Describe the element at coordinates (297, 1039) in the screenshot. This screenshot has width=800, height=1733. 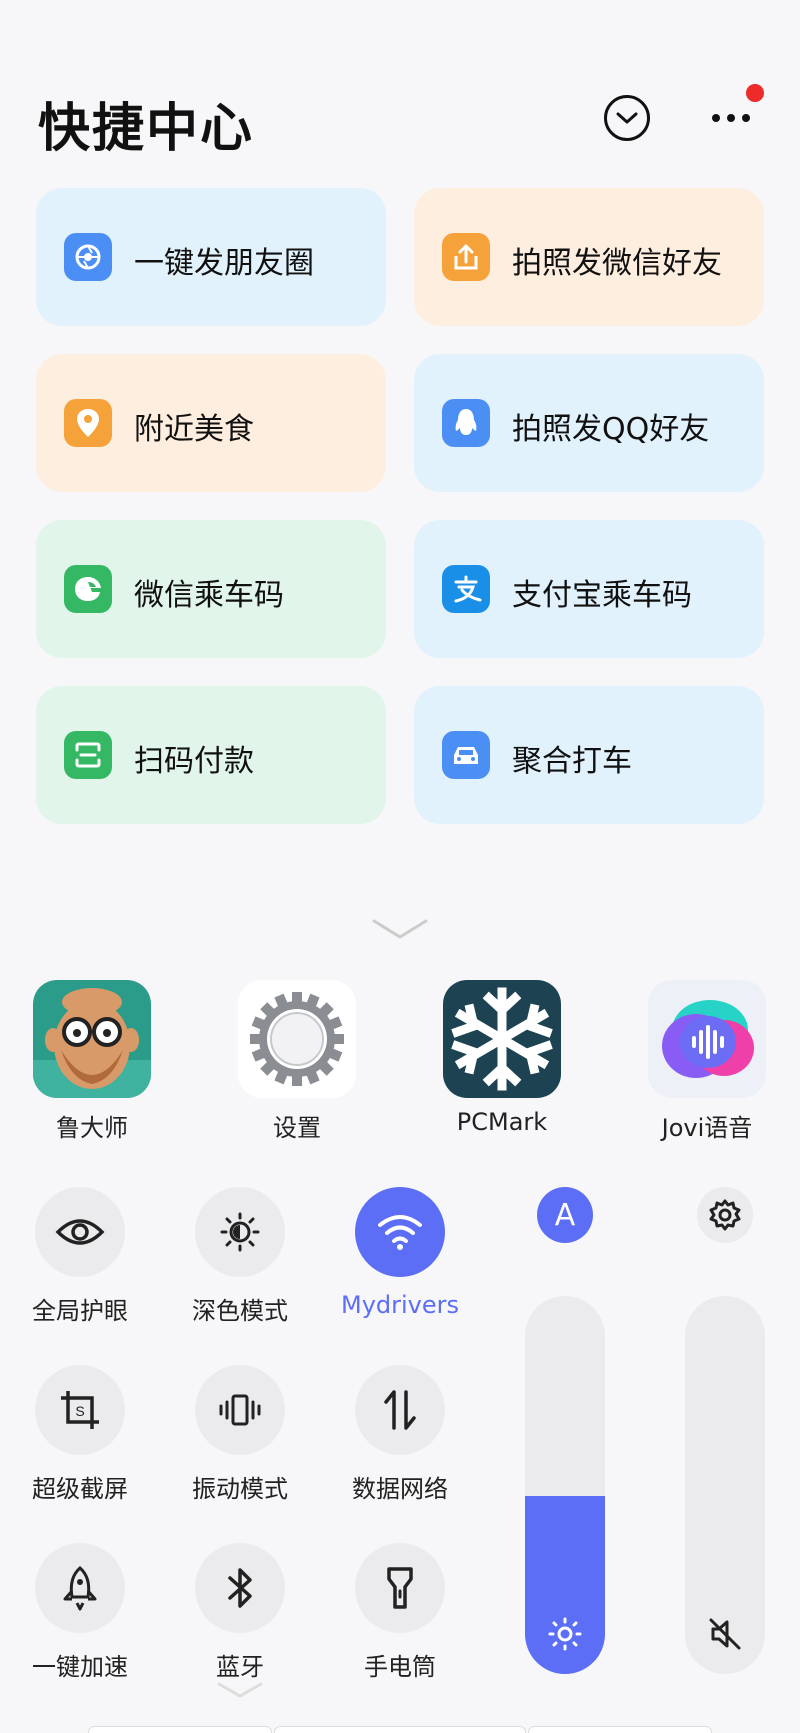
I see `settings-gear-app-icon` at that location.